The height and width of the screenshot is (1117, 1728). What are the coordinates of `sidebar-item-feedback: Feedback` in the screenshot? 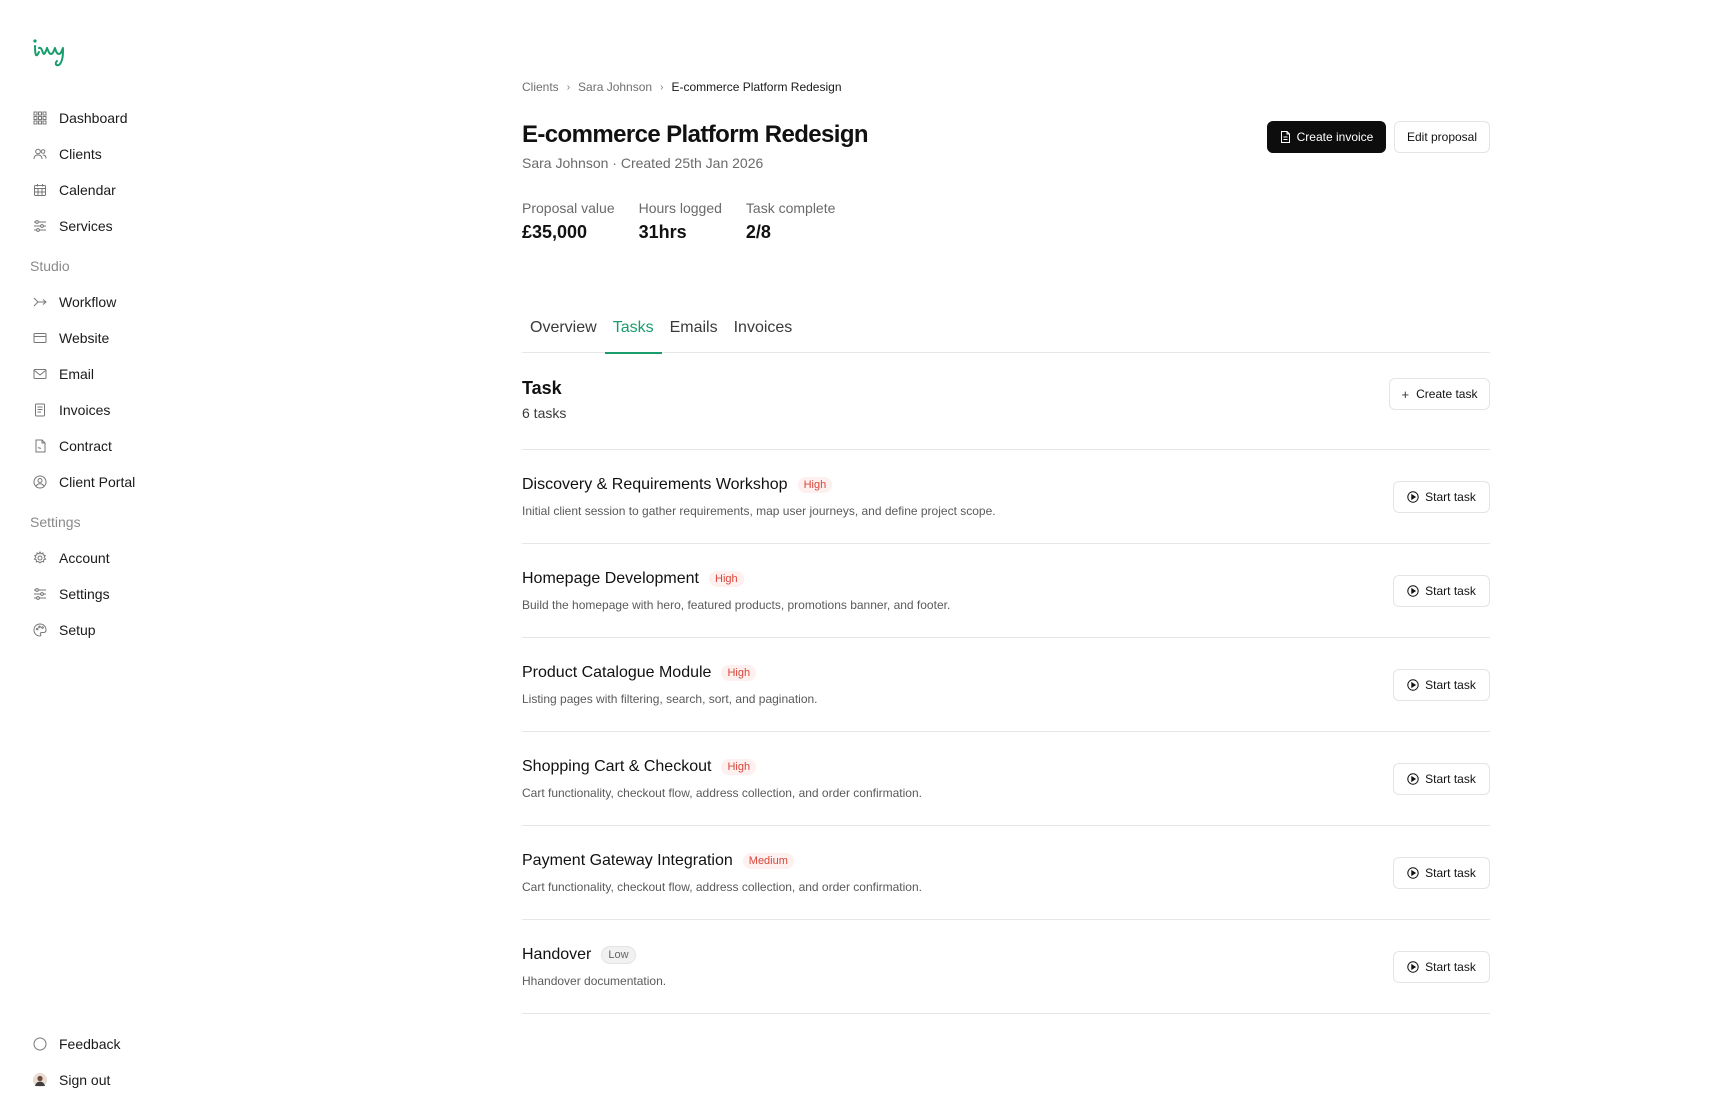 It's located at (150, 1044).